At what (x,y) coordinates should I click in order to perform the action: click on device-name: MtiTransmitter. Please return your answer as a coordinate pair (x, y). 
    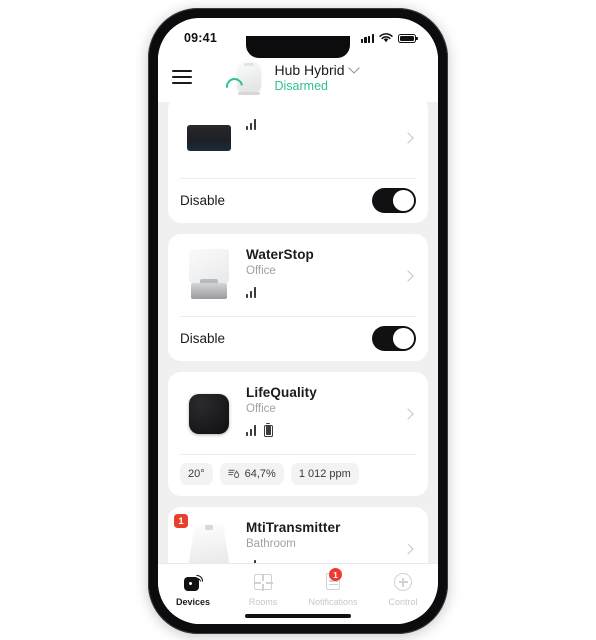
    Looking at the image, I should click on (293, 527).